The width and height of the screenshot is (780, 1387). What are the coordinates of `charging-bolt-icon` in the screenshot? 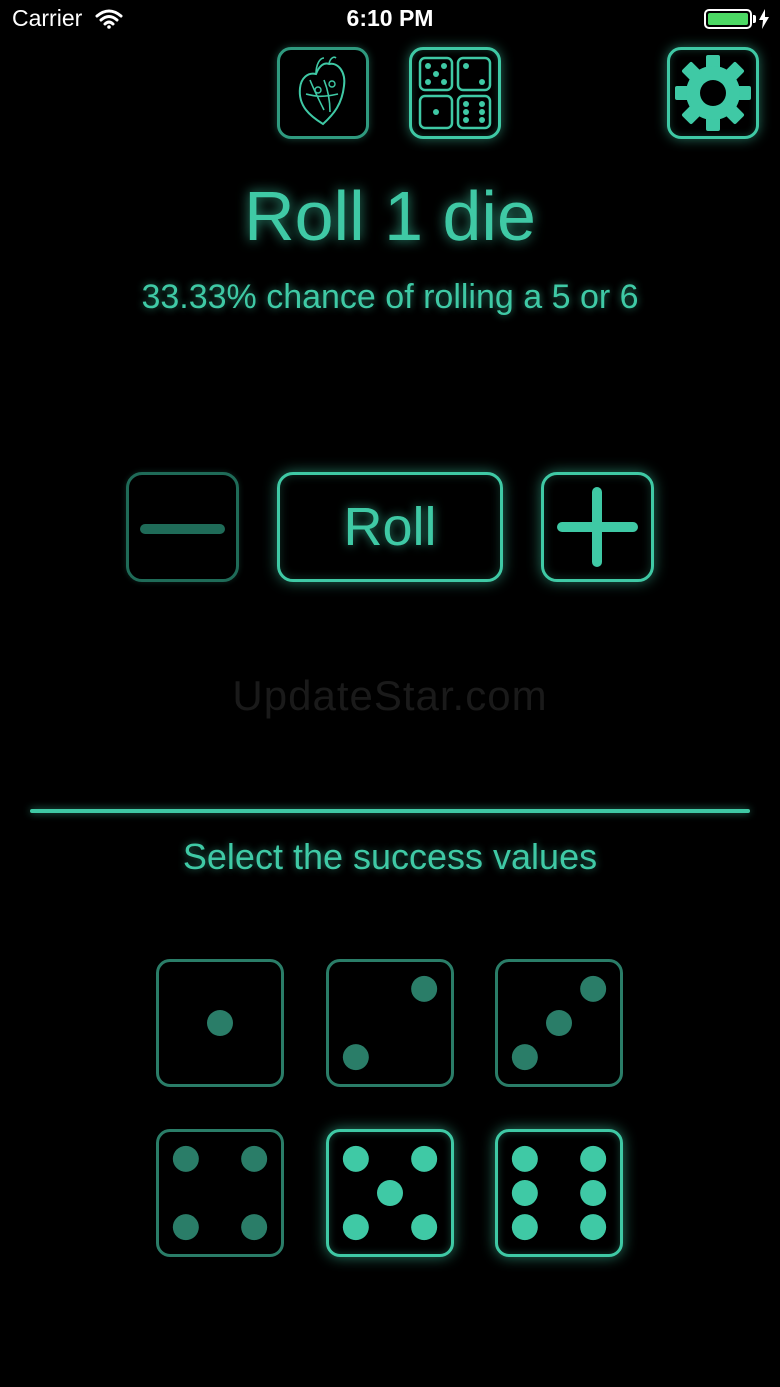 It's located at (764, 19).